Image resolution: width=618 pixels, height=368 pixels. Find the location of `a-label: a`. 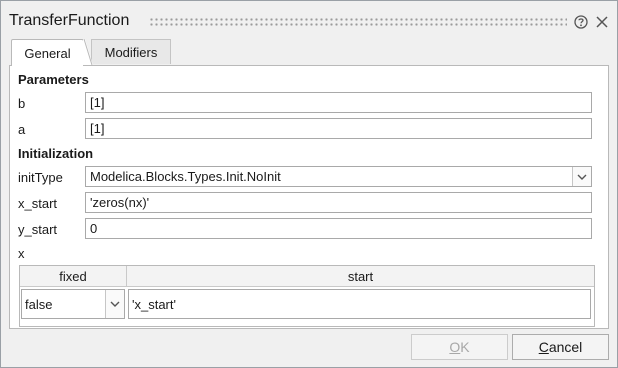

a-label: a is located at coordinates (22, 129).